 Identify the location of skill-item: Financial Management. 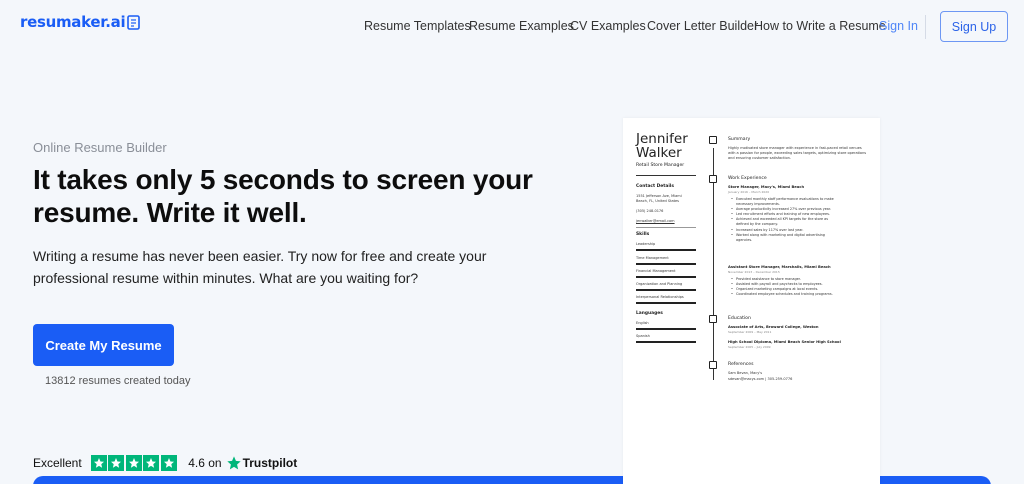
(656, 271).